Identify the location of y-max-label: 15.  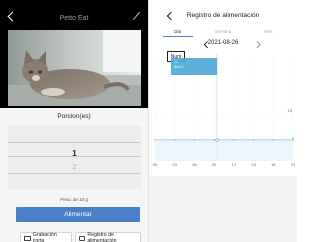
(290, 110).